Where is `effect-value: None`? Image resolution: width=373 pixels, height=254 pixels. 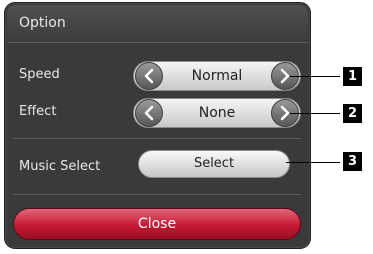 effect-value: None is located at coordinates (217, 113).